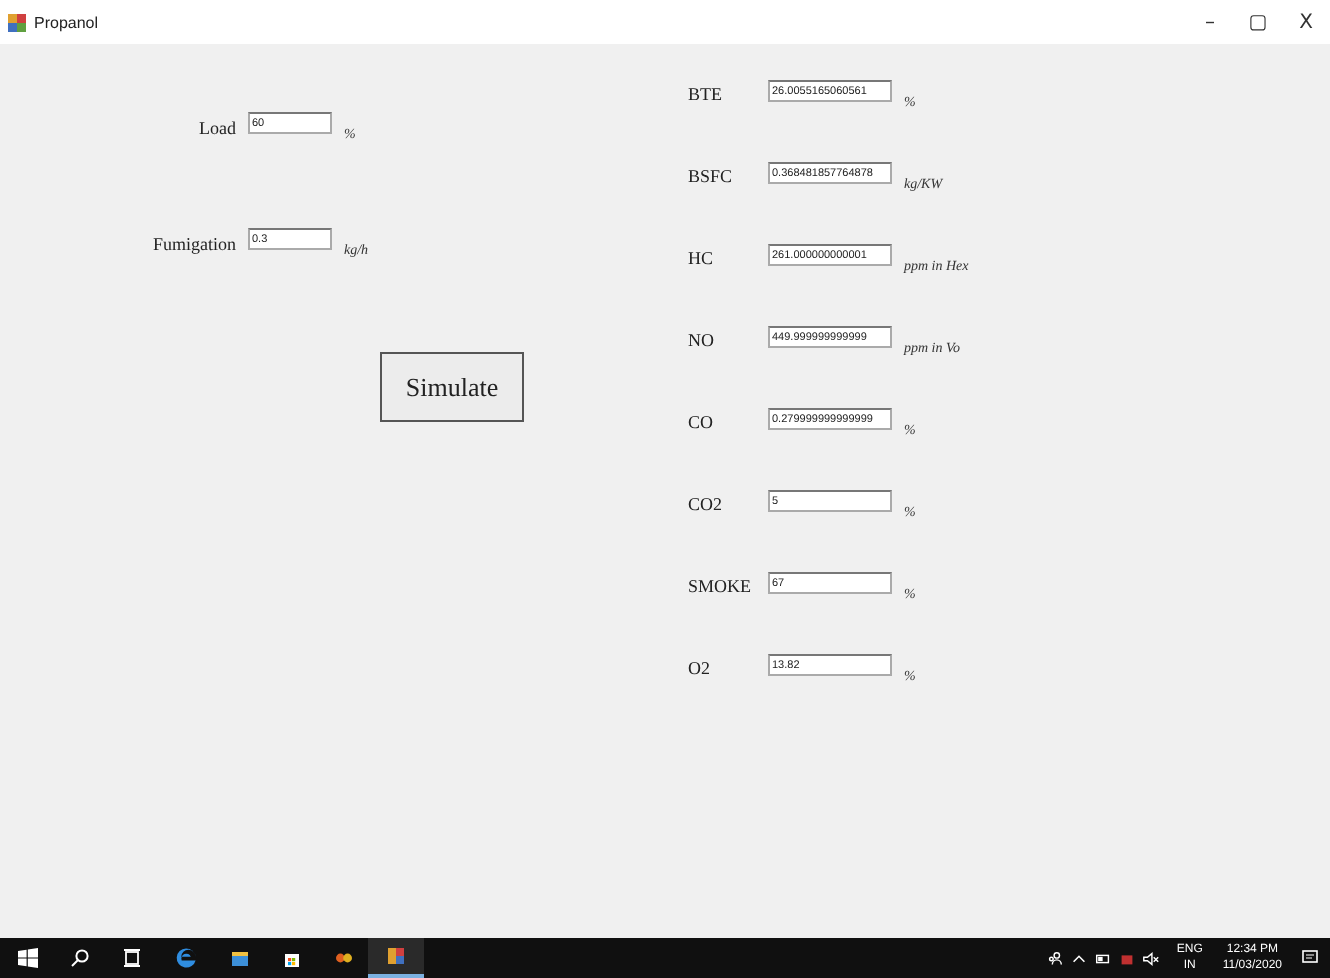 The height and width of the screenshot is (978, 1330). I want to click on window-control: ▢, so click(1258, 22).